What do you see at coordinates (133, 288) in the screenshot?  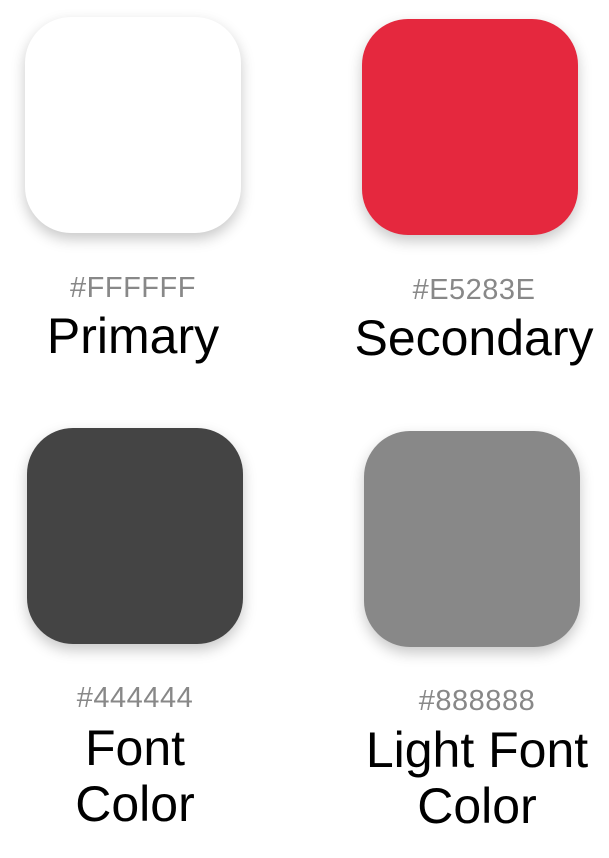 I see `hex-code-primary: #FFFFFF` at bounding box center [133, 288].